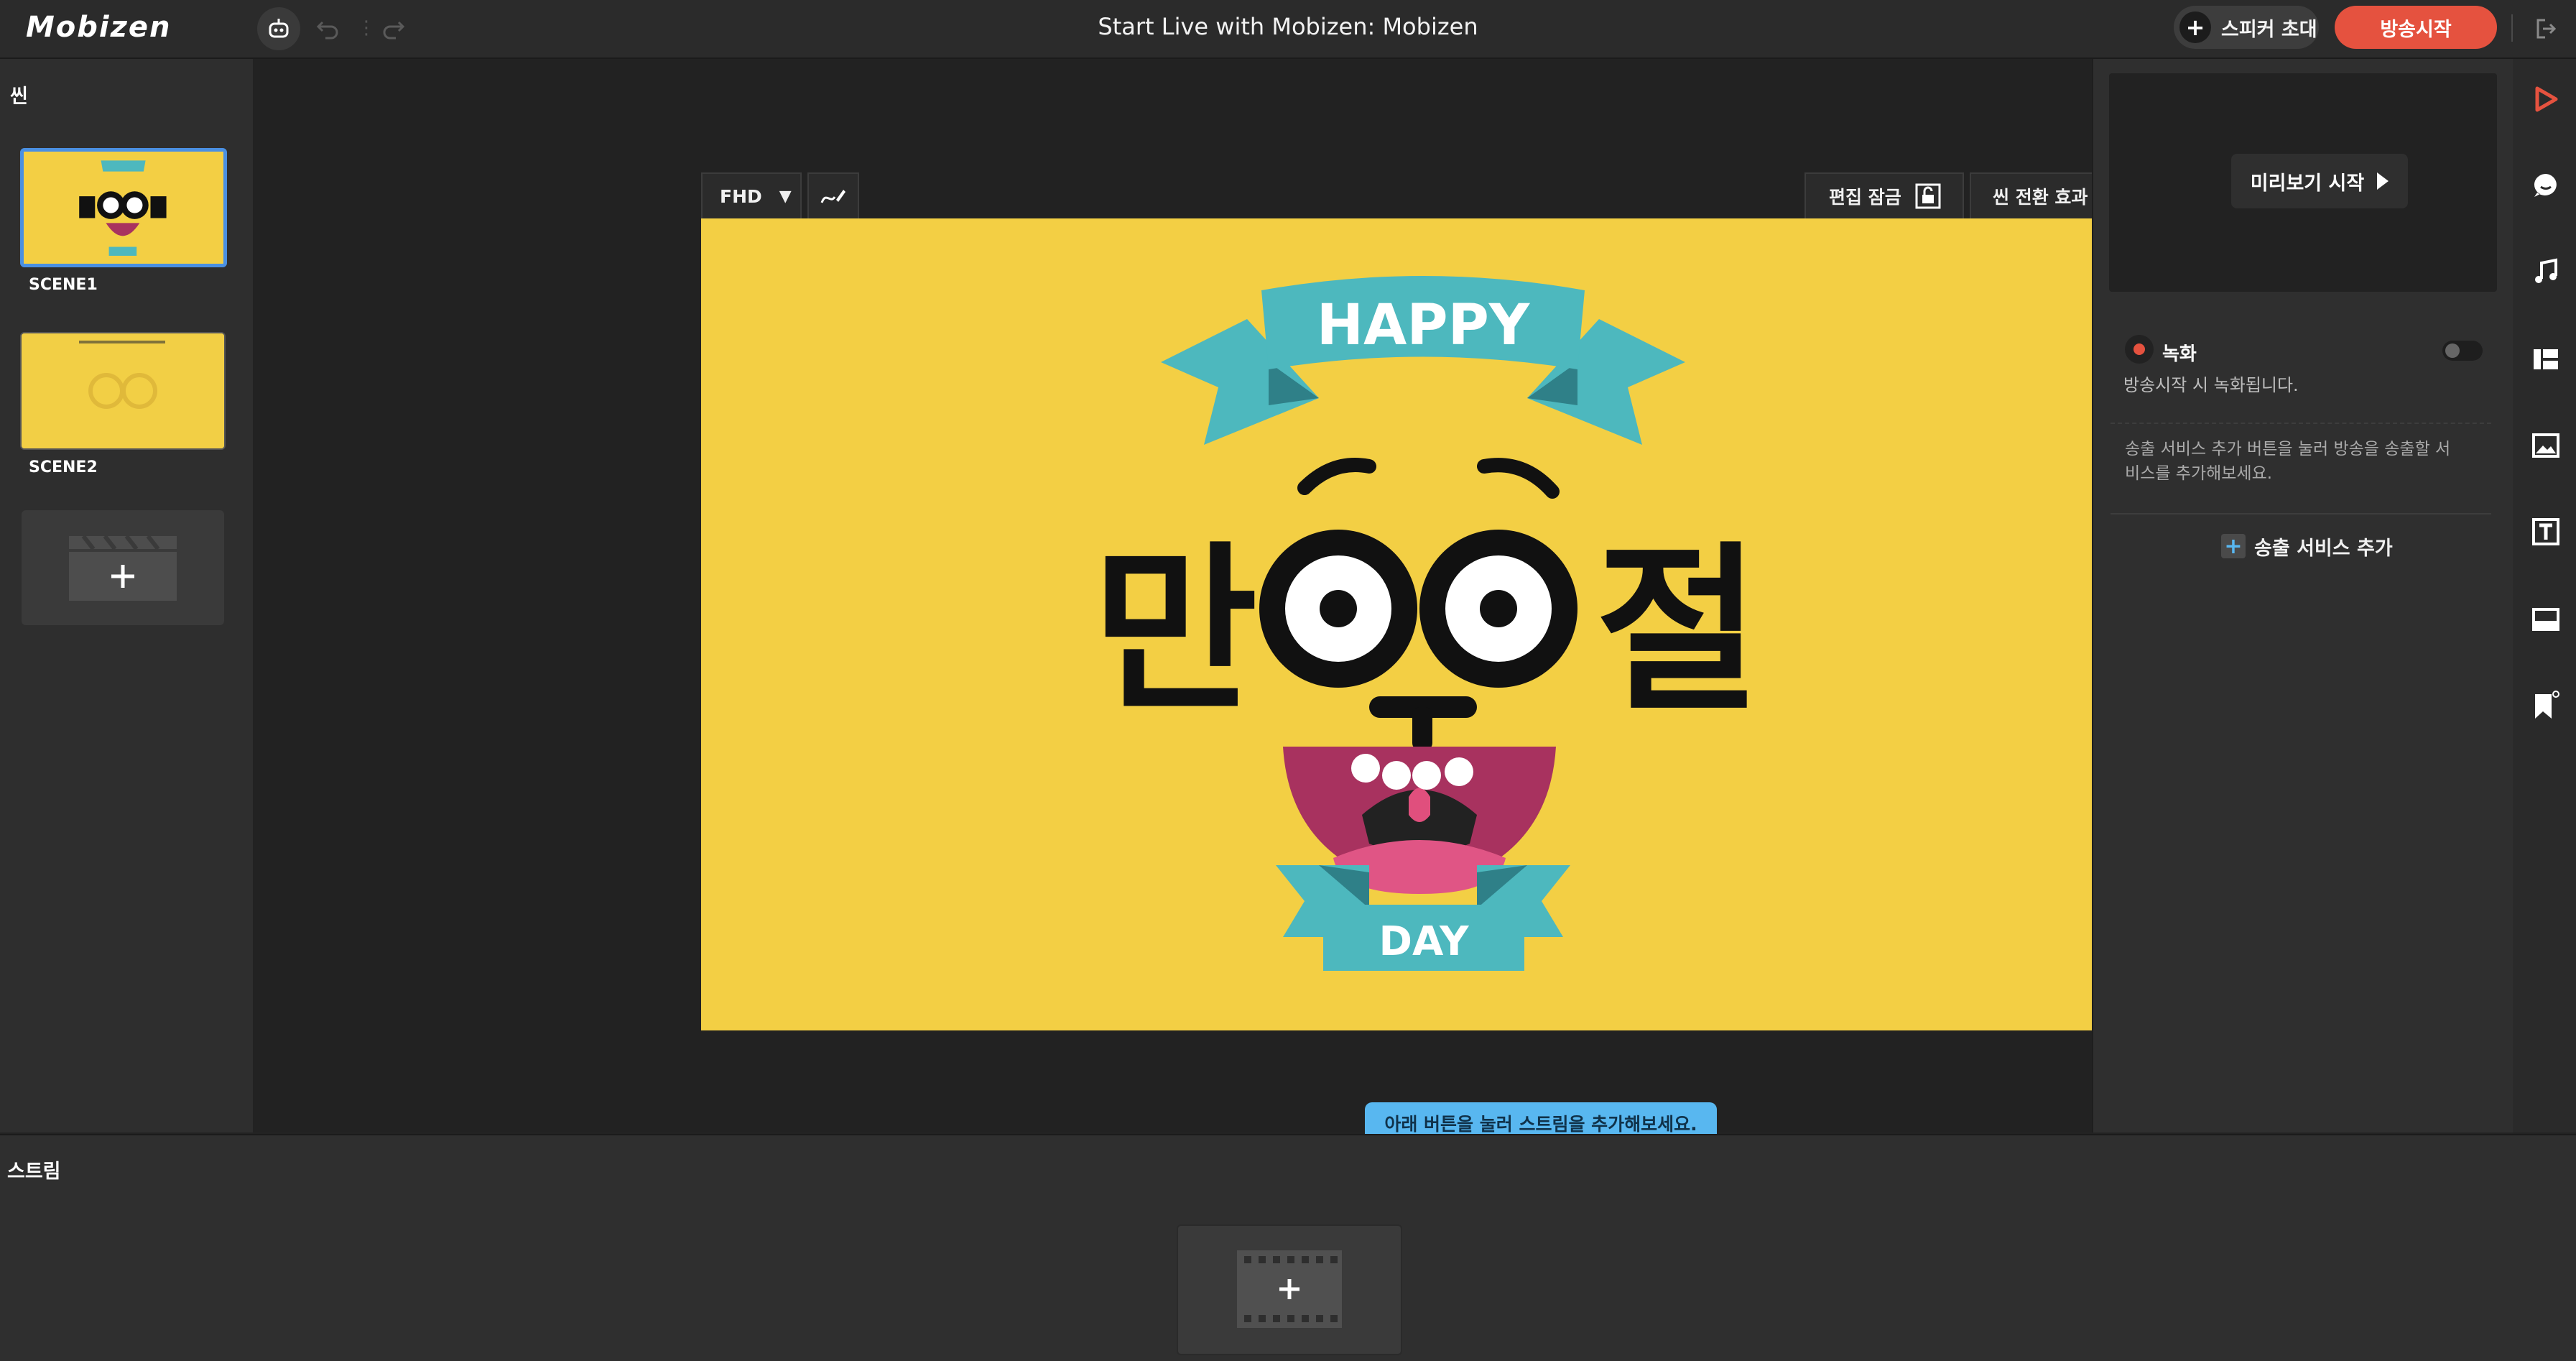 The image size is (2576, 1361). I want to click on preview-area: 미리보기 시작, so click(2303, 182).